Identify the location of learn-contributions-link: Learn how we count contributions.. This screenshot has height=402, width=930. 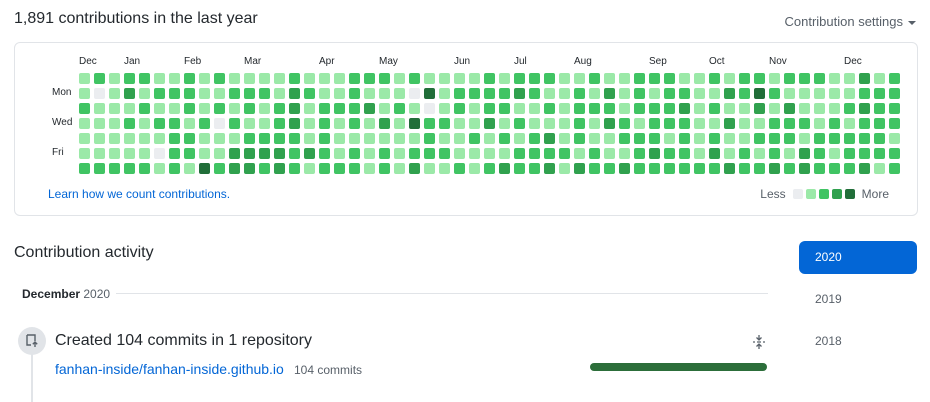
(139, 194).